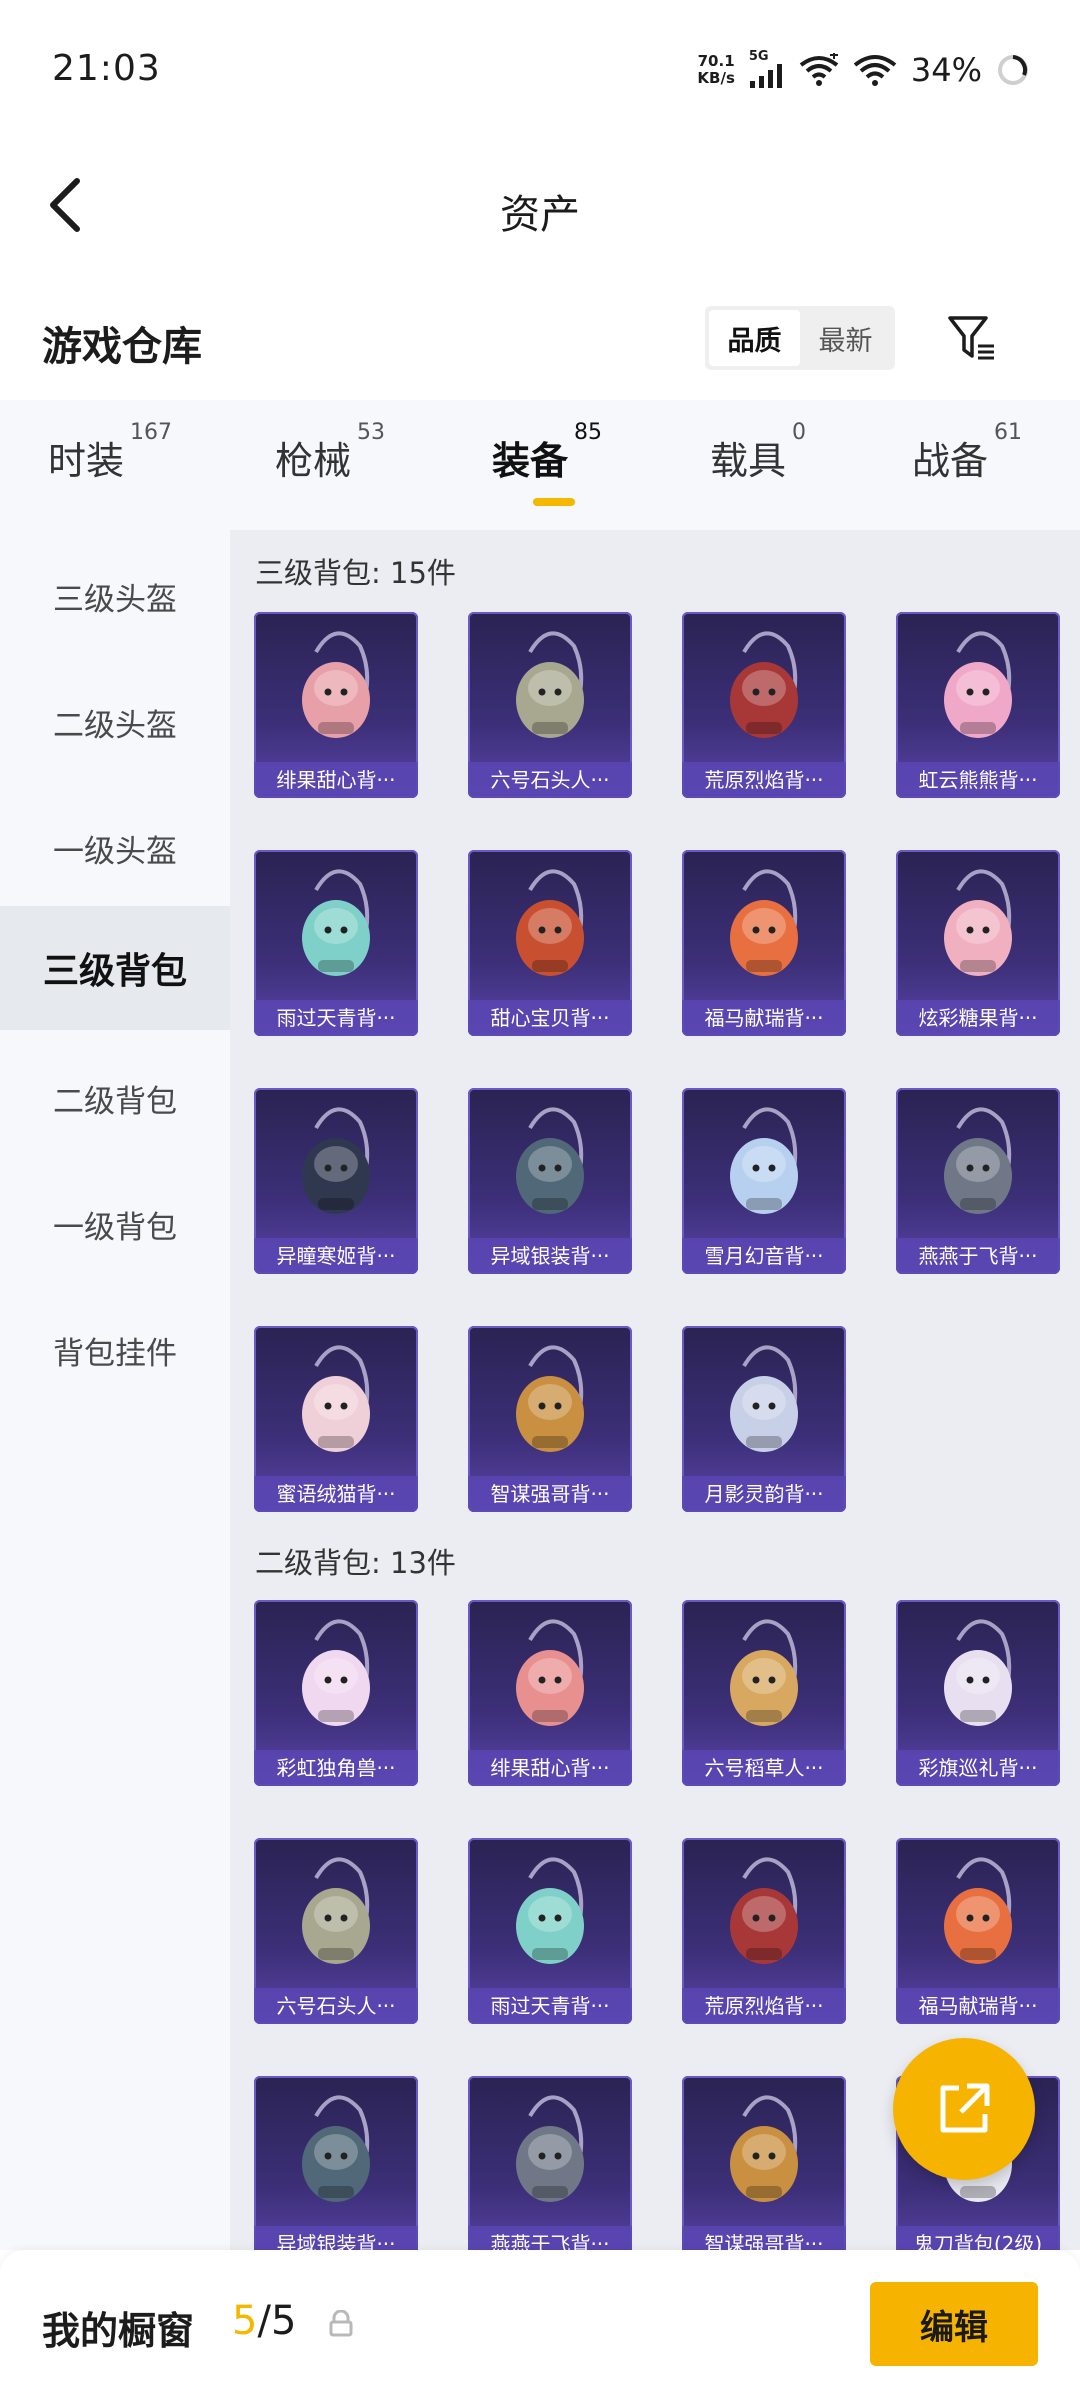  Describe the element at coordinates (336, 1181) in the screenshot. I see `backpack-item-card: 异瞳寒姬背···` at that location.